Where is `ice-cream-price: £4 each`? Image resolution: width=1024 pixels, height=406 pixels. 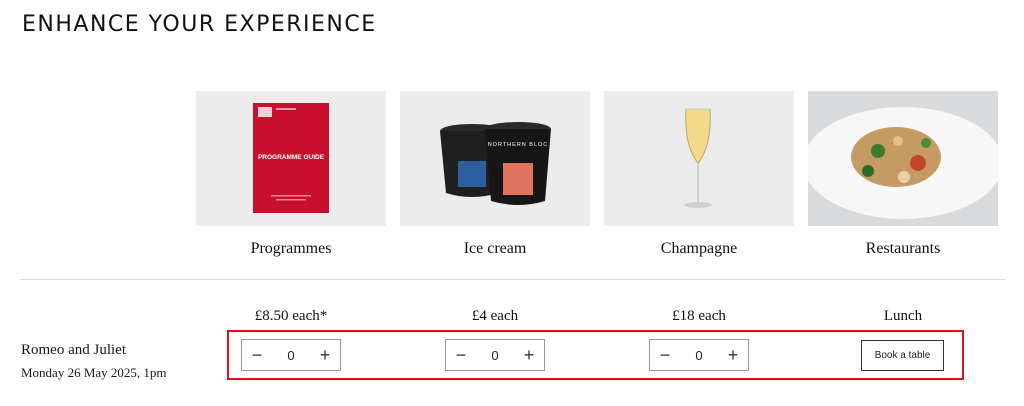
ice-cream-price: £4 each is located at coordinates (495, 316).